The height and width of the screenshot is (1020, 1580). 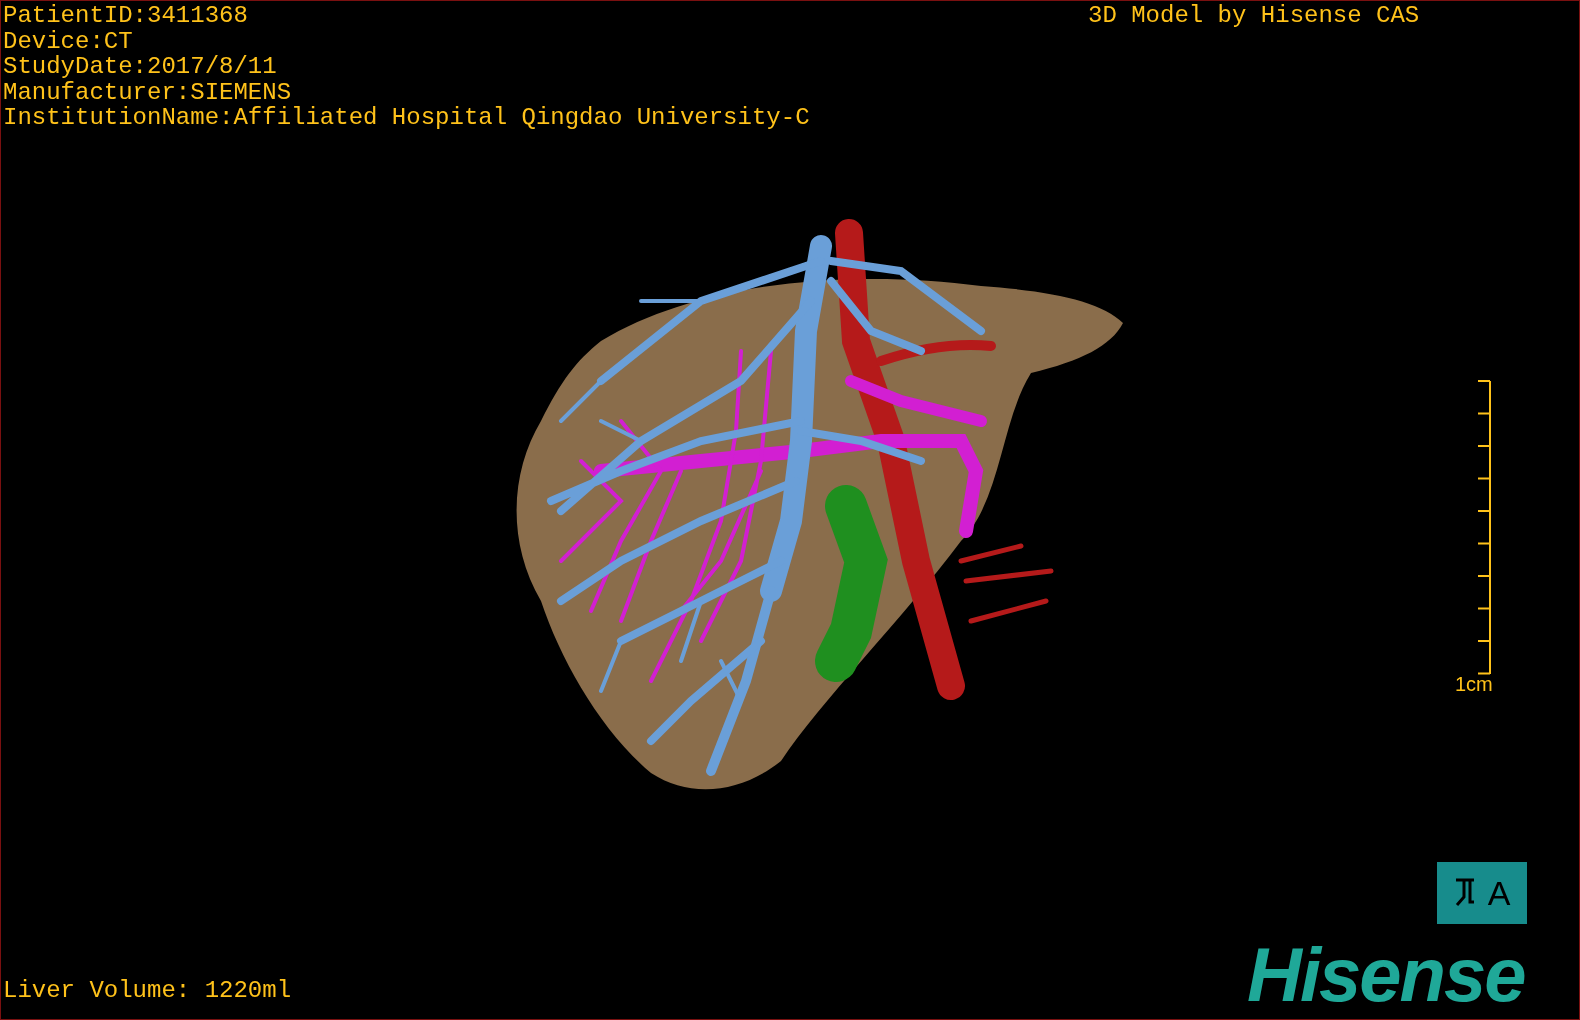 I want to click on scale-label: 1cm, so click(x=1474, y=684).